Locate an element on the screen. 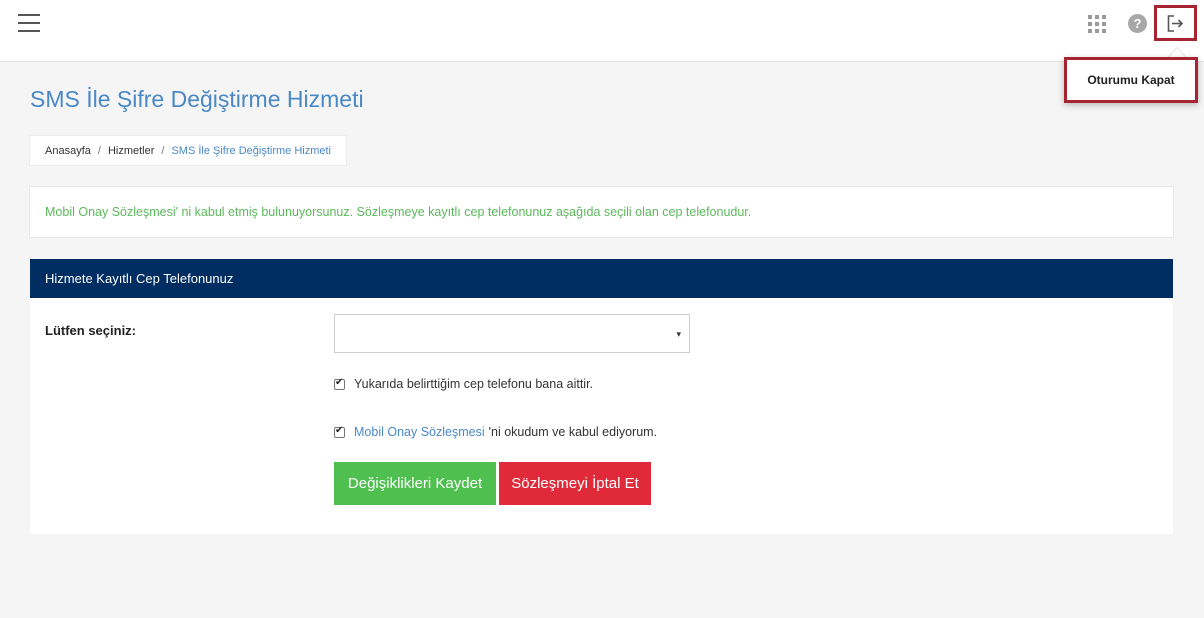  panel-header-title: Hizmete Kayıtlı Cep Telefonunuz is located at coordinates (139, 278).